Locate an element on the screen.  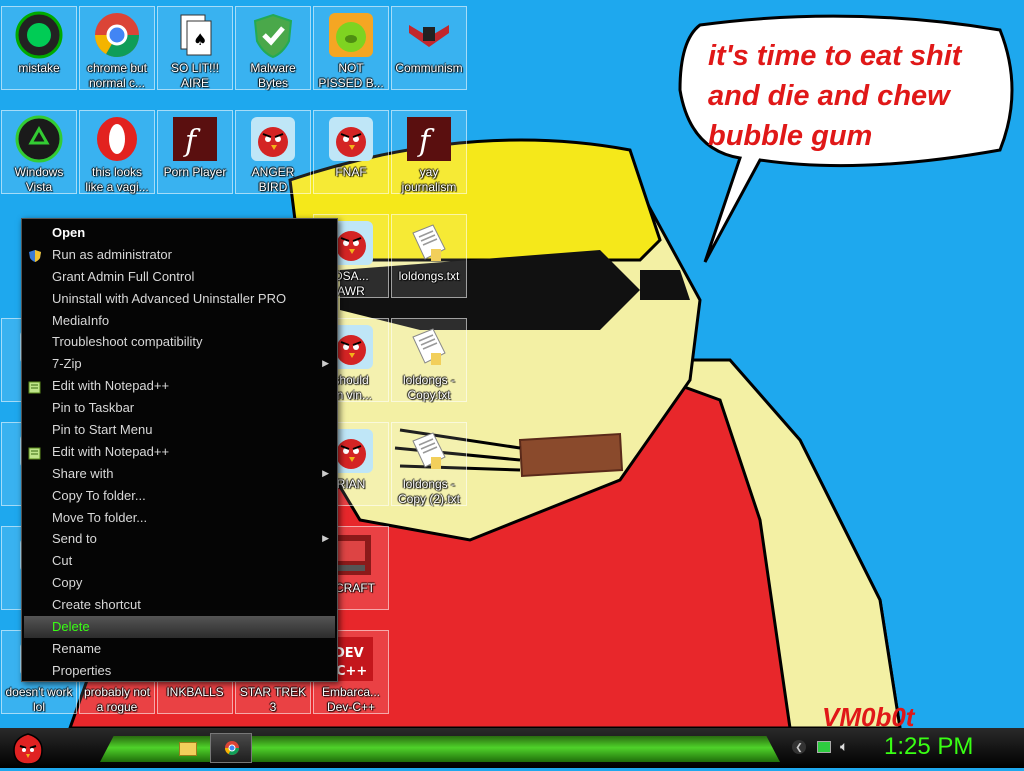
desktop-icon: Malware Bytes is located at coordinates (273, 48).